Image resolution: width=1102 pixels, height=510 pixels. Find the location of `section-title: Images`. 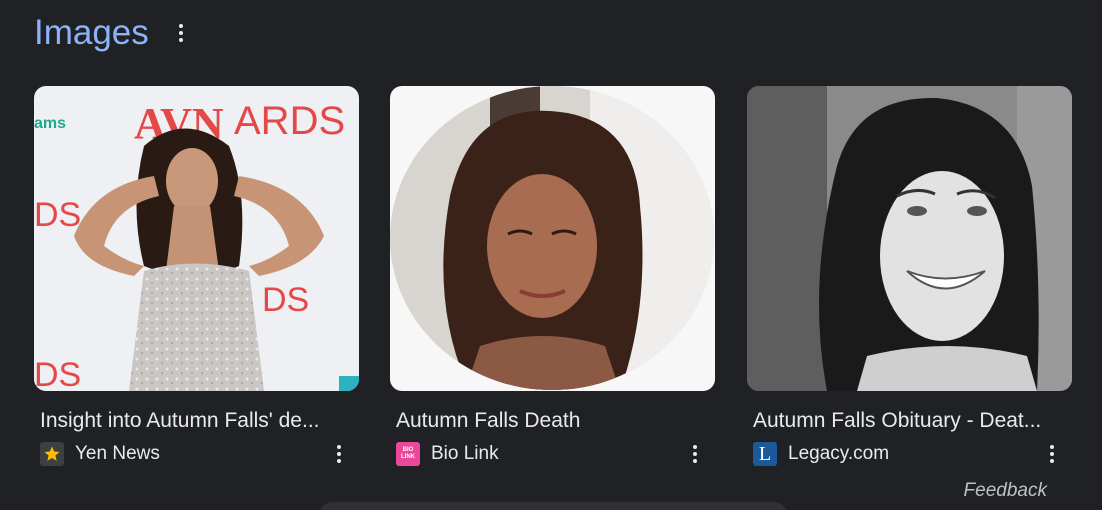

section-title: Images is located at coordinates (91, 33).